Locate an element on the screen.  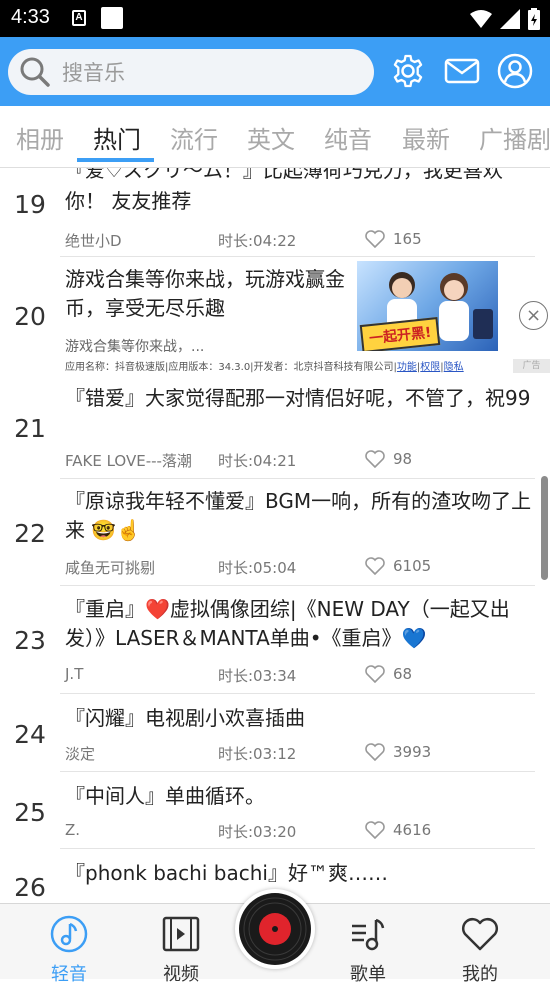
song-rank: 25 is located at coordinates (30, 812).